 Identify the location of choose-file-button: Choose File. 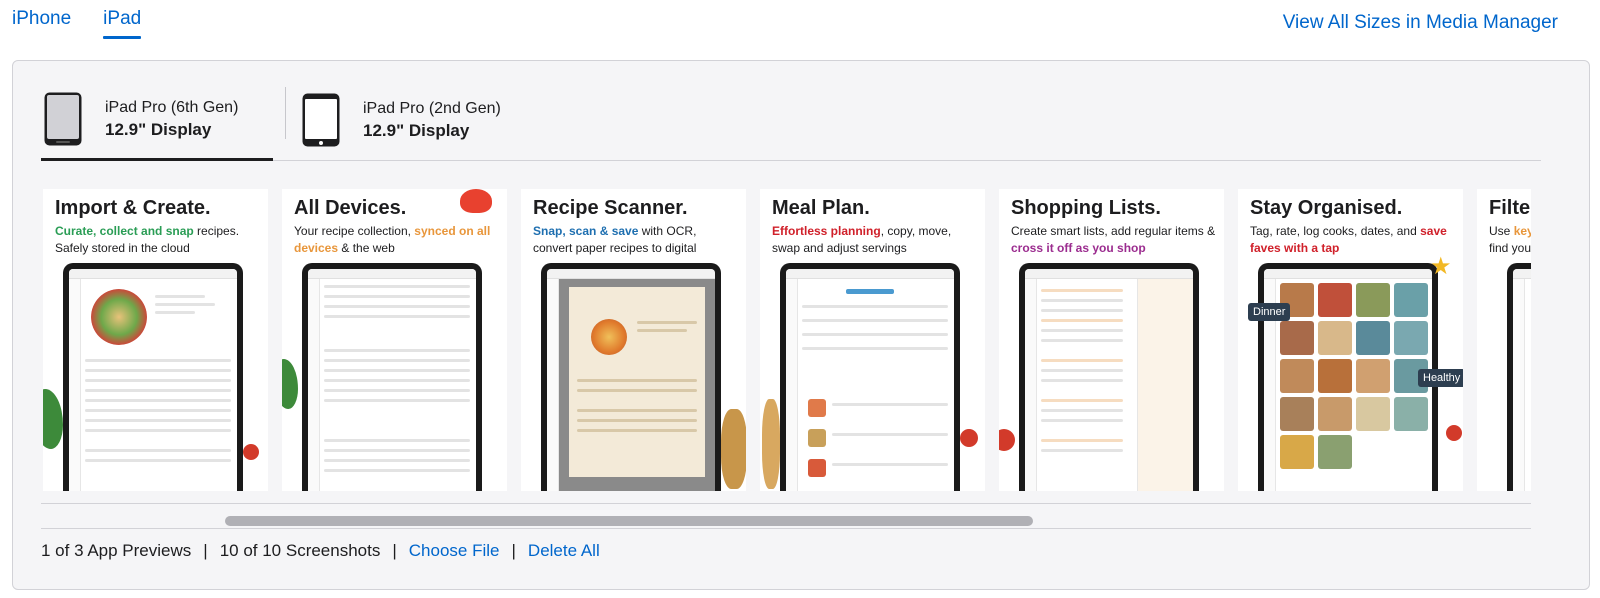
(454, 551).